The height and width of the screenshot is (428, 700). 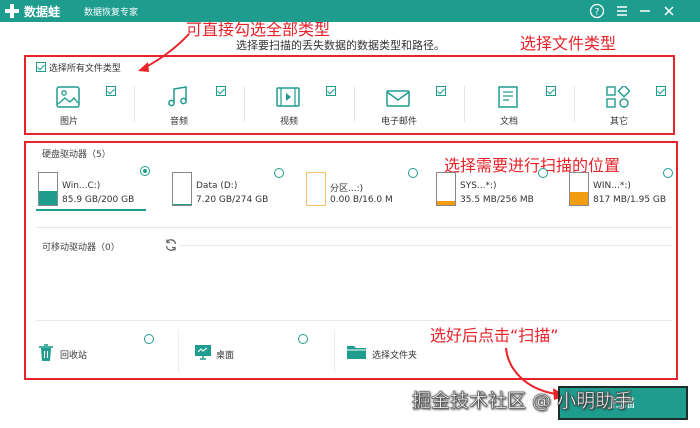 What do you see at coordinates (111, 13) in the screenshot?
I see `app-subtitle: 数据恢复专家` at bounding box center [111, 13].